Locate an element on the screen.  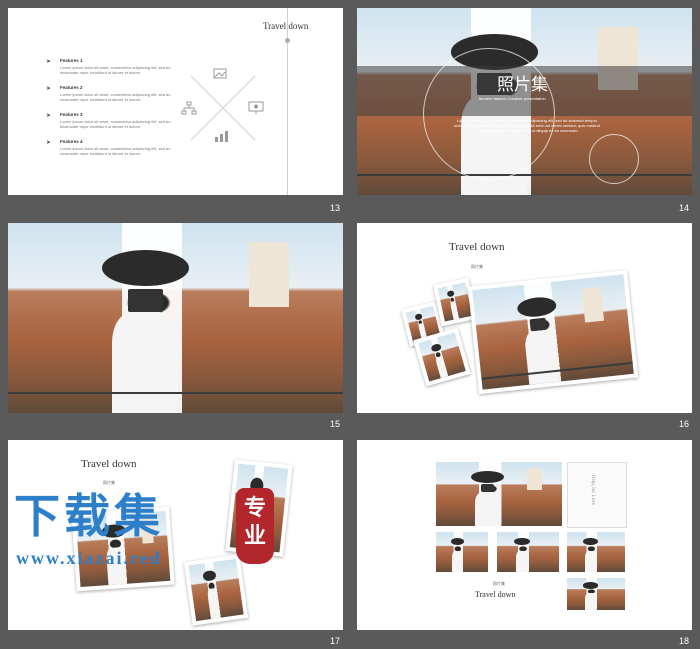
side-text-box: Help, let, Love is located at coordinates (597, 495).